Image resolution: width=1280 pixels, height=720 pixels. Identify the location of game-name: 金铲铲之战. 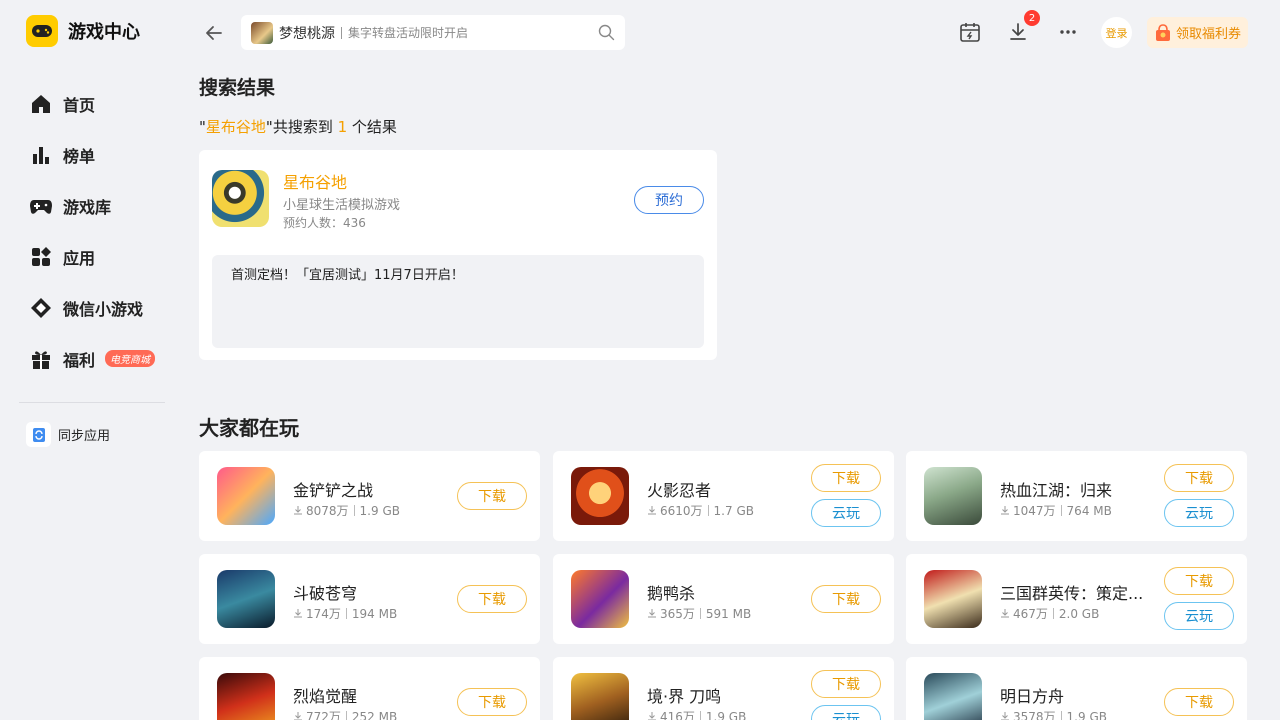
(333, 489).